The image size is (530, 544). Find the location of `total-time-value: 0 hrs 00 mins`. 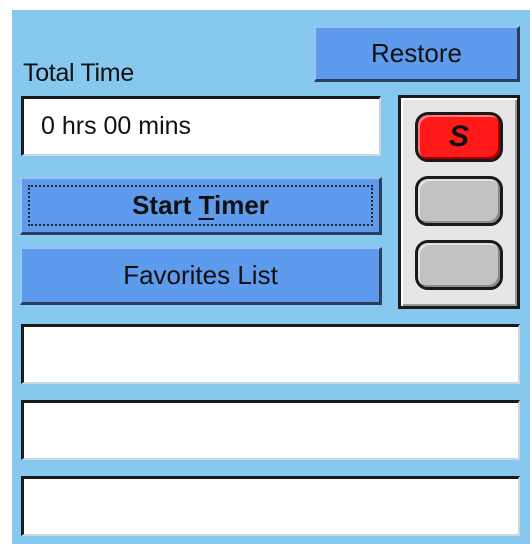

total-time-value: 0 hrs 00 mins is located at coordinates (116, 126).